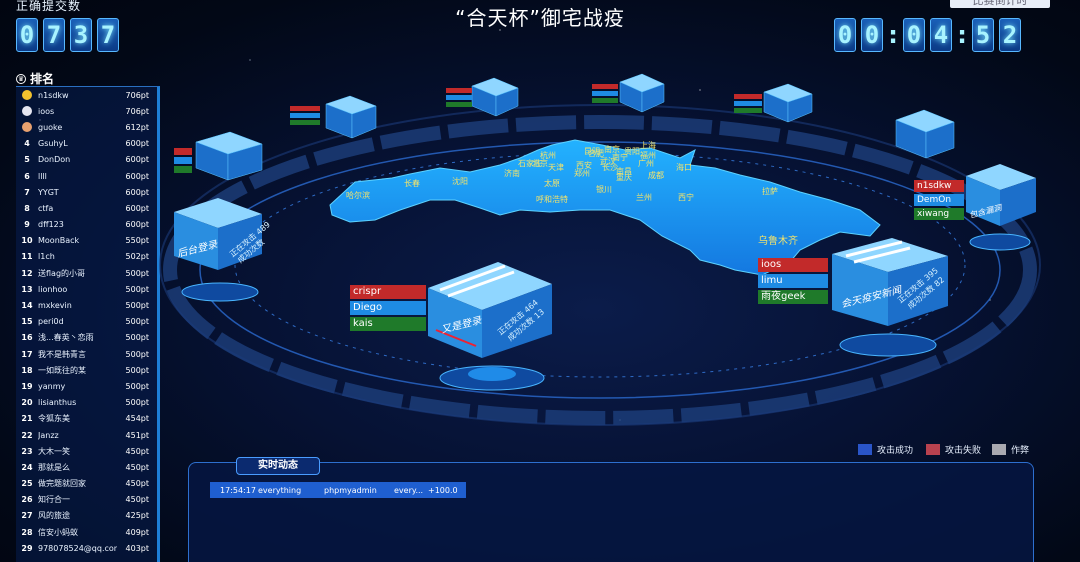  Describe the element at coordinates (793, 297) in the screenshot. I see `team-tag: 雨夜geek` at that location.